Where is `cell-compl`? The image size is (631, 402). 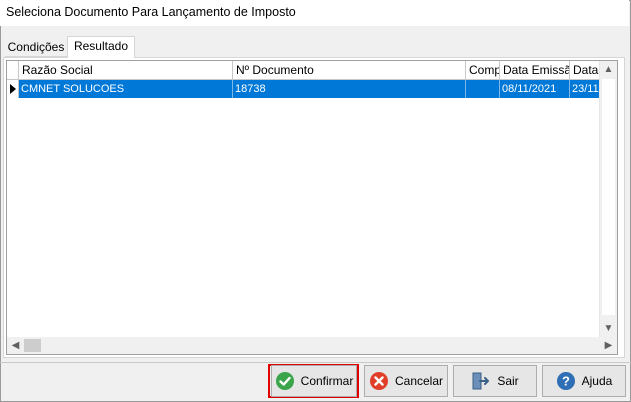 cell-compl is located at coordinates (483, 89).